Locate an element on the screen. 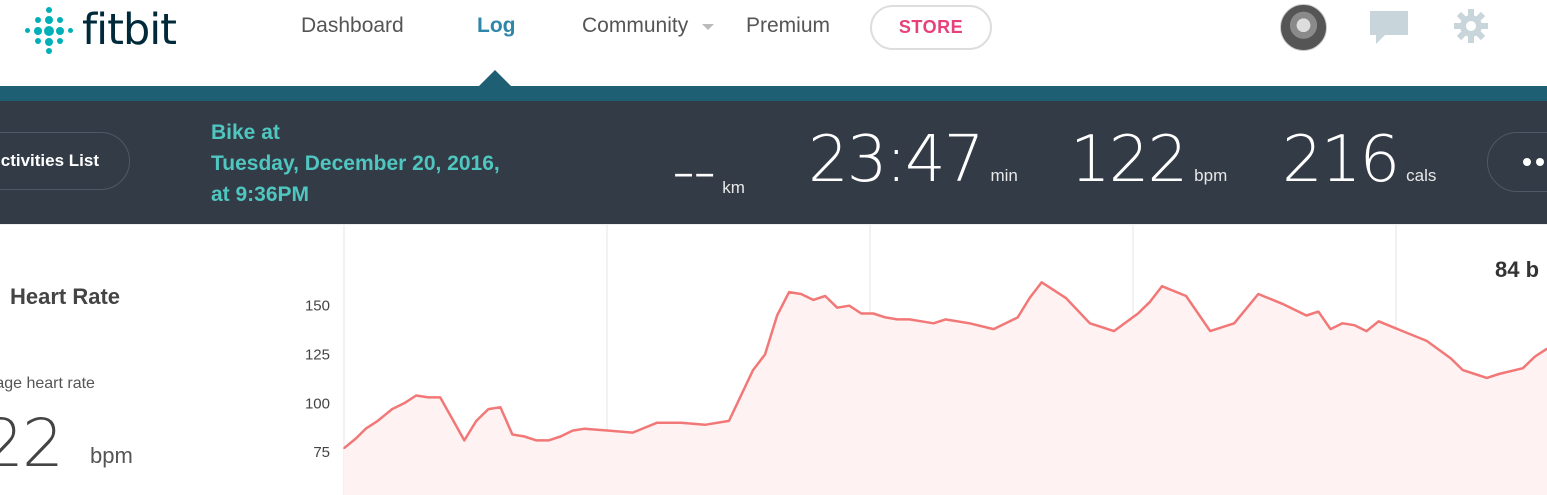  nav-dashboard: Dashboard is located at coordinates (352, 26).